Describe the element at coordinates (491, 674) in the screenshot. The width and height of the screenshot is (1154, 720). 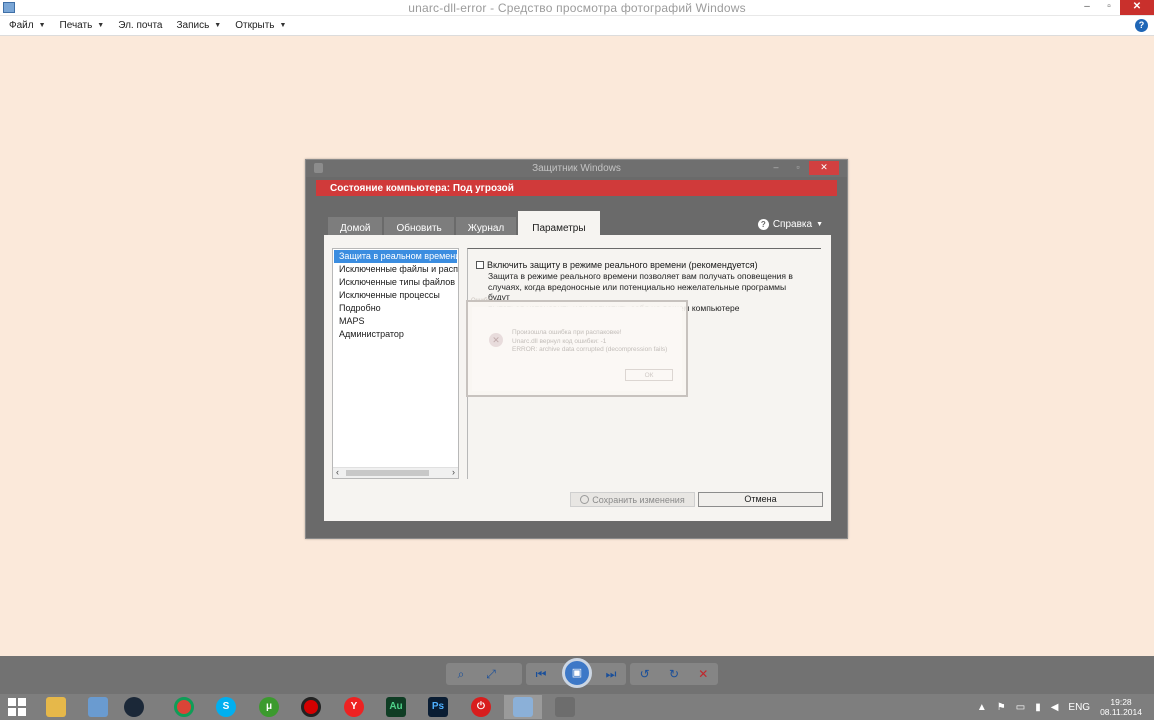
I see `fit-icon: ⤢` at that location.